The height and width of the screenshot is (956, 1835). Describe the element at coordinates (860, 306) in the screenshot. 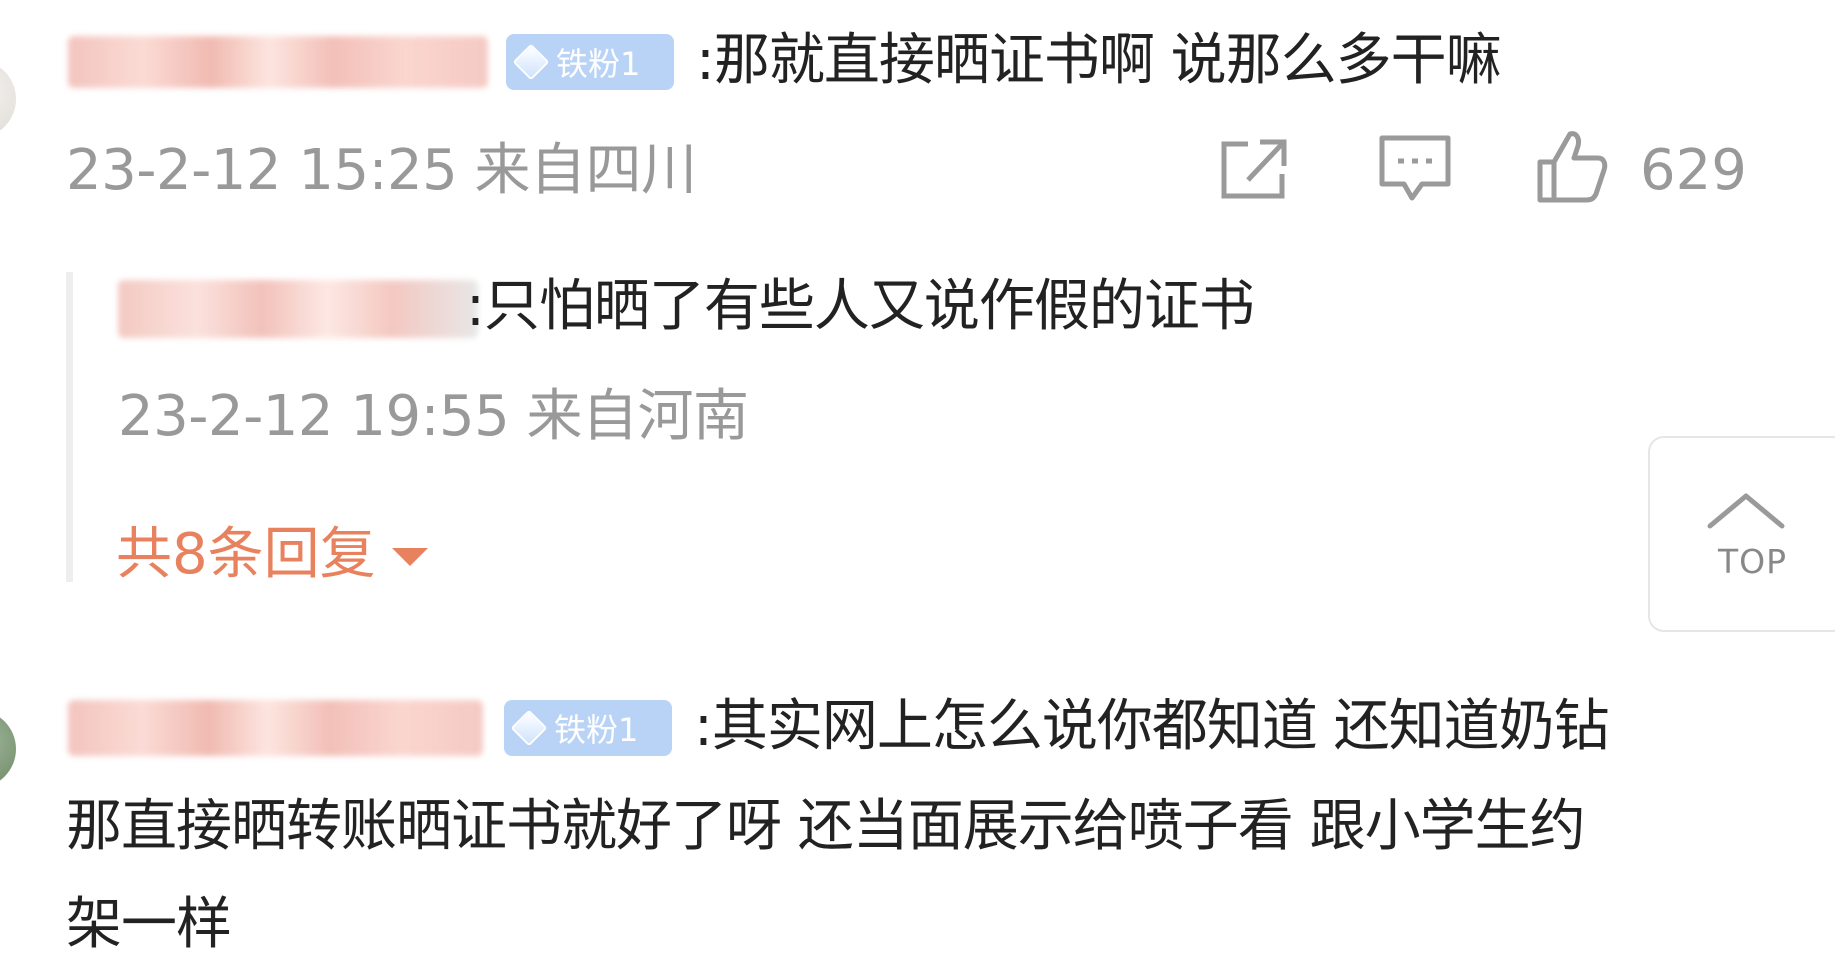

I see `reply-text: :只怕晒了有些人又说作假的证书` at that location.